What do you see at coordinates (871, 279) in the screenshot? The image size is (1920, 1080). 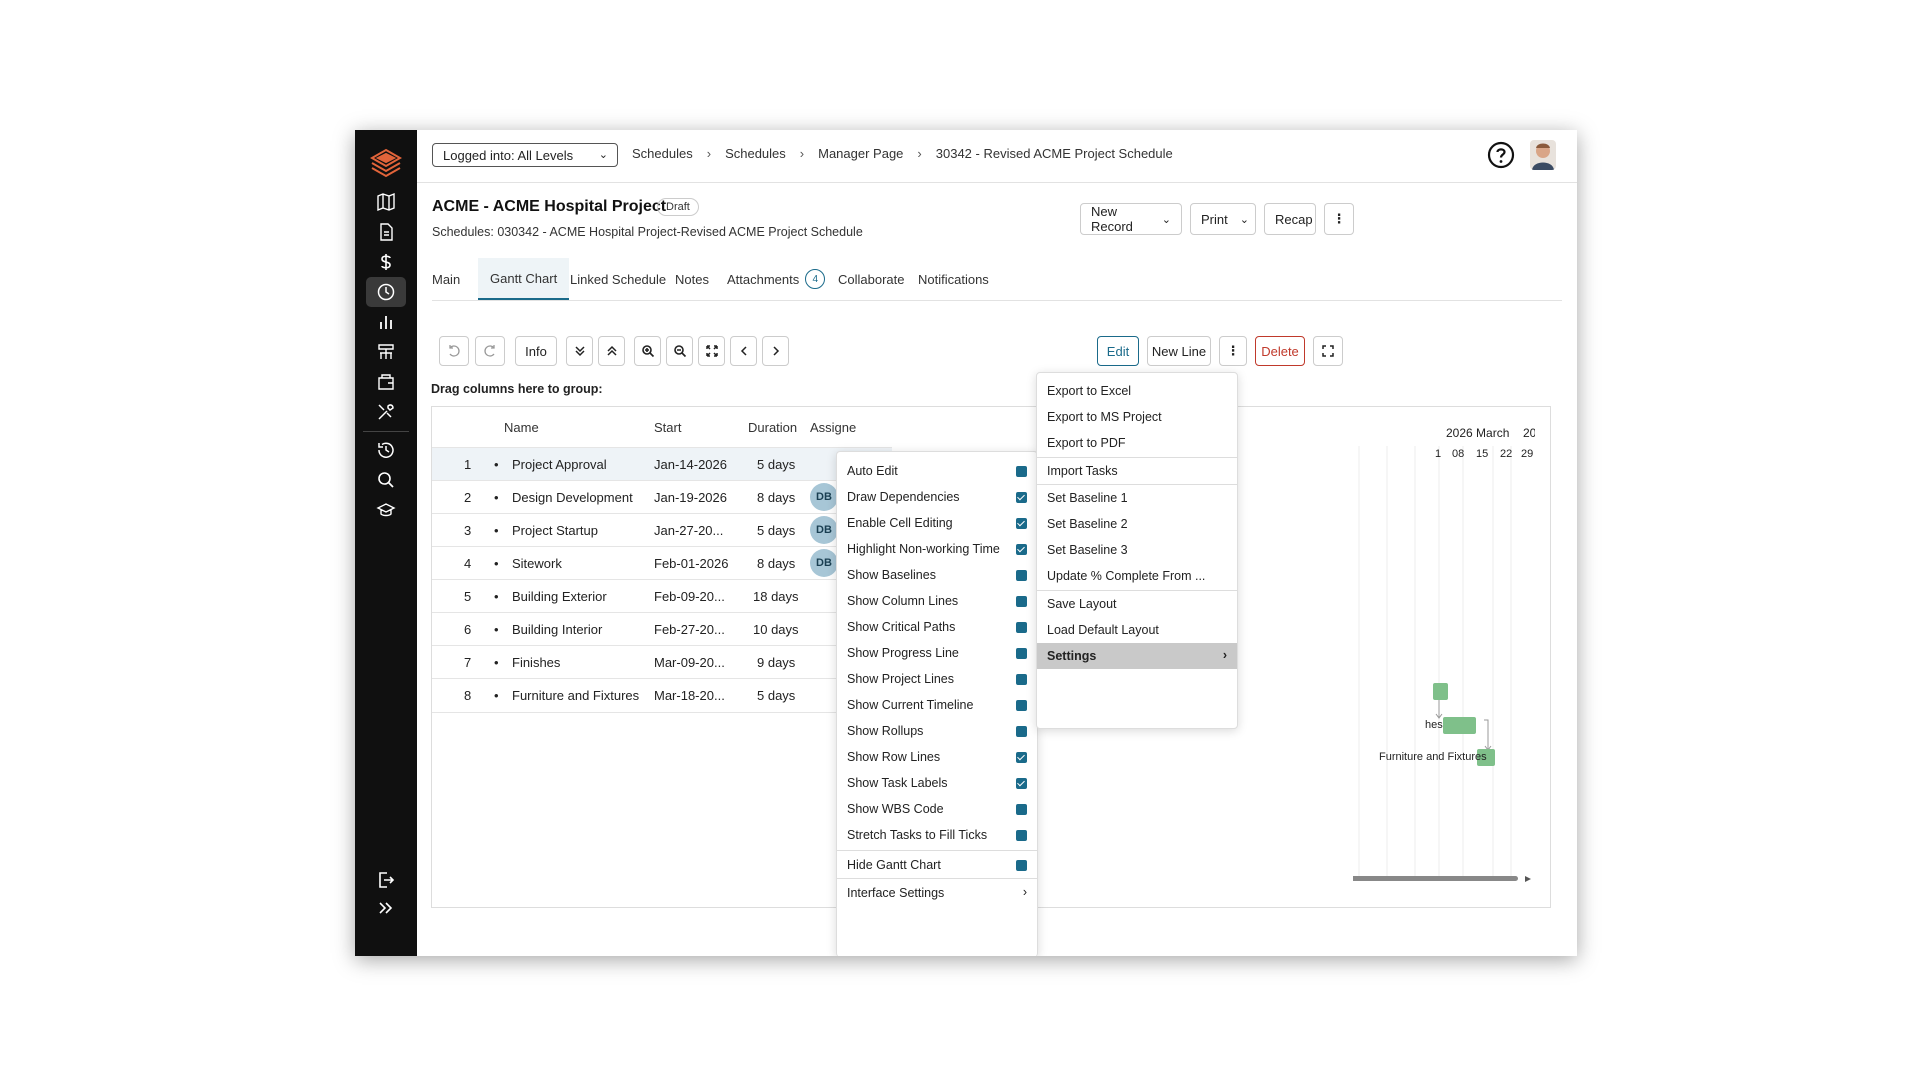 I see `tab-collaborate: Collaborate` at bounding box center [871, 279].